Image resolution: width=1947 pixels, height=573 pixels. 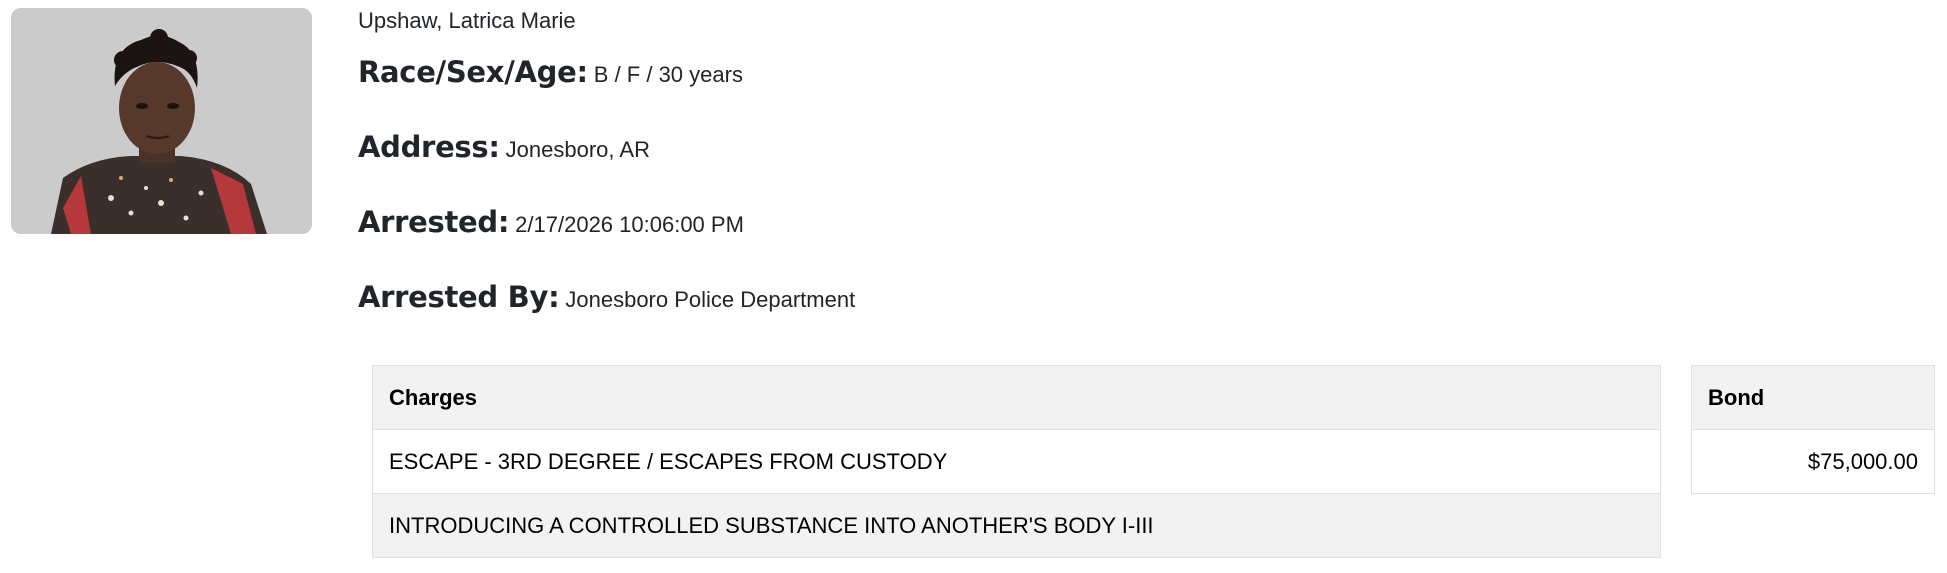 What do you see at coordinates (429, 147) in the screenshot?
I see `address-label: Address:` at bounding box center [429, 147].